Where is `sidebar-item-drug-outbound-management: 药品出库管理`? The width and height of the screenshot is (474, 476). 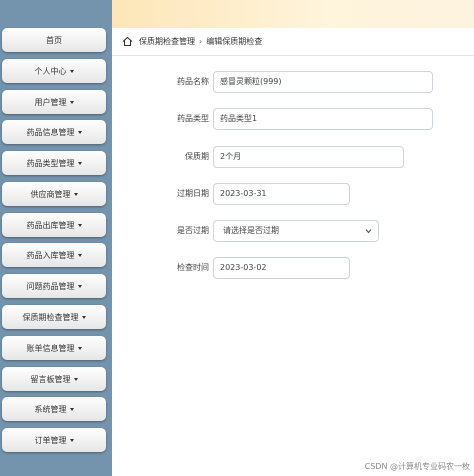 sidebar-item-drug-outbound-management: 药品出库管理 is located at coordinates (54, 225).